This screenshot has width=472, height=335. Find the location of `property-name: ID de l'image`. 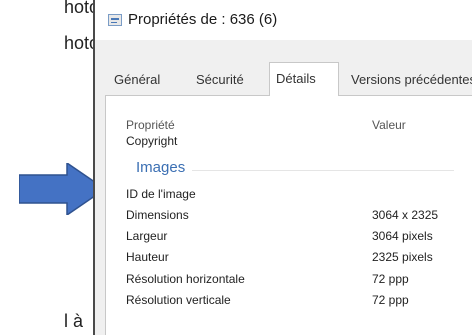

property-name: ID de l'image is located at coordinates (161, 194).